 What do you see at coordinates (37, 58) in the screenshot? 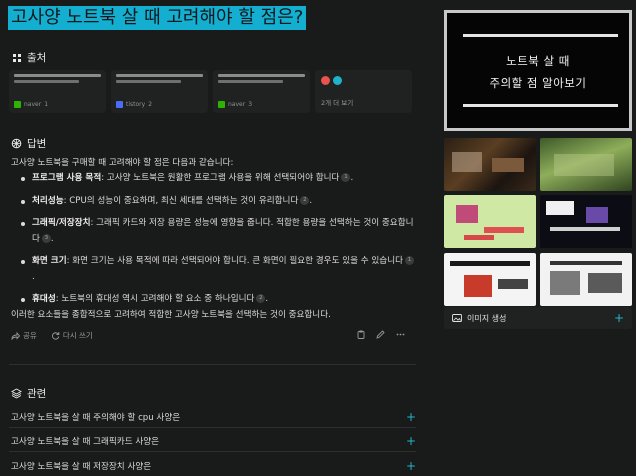
I see `sources-heading-label: 출처` at bounding box center [37, 58].